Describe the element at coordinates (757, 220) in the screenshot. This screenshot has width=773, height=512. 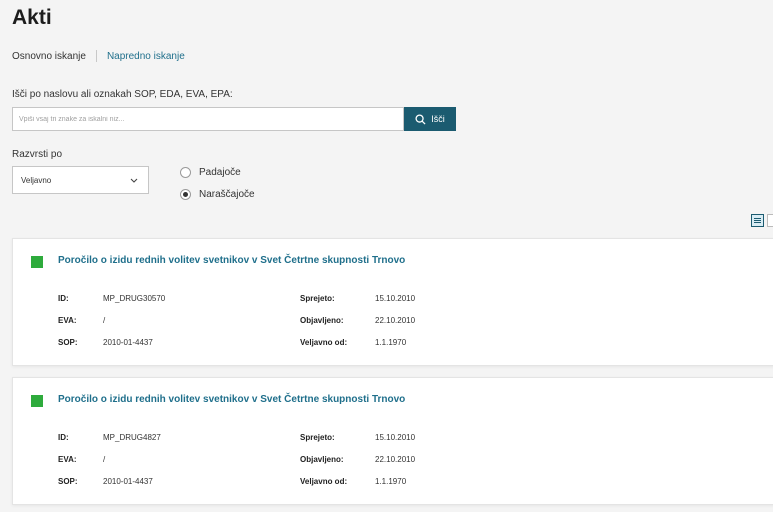
I see `list-view-icon` at that location.